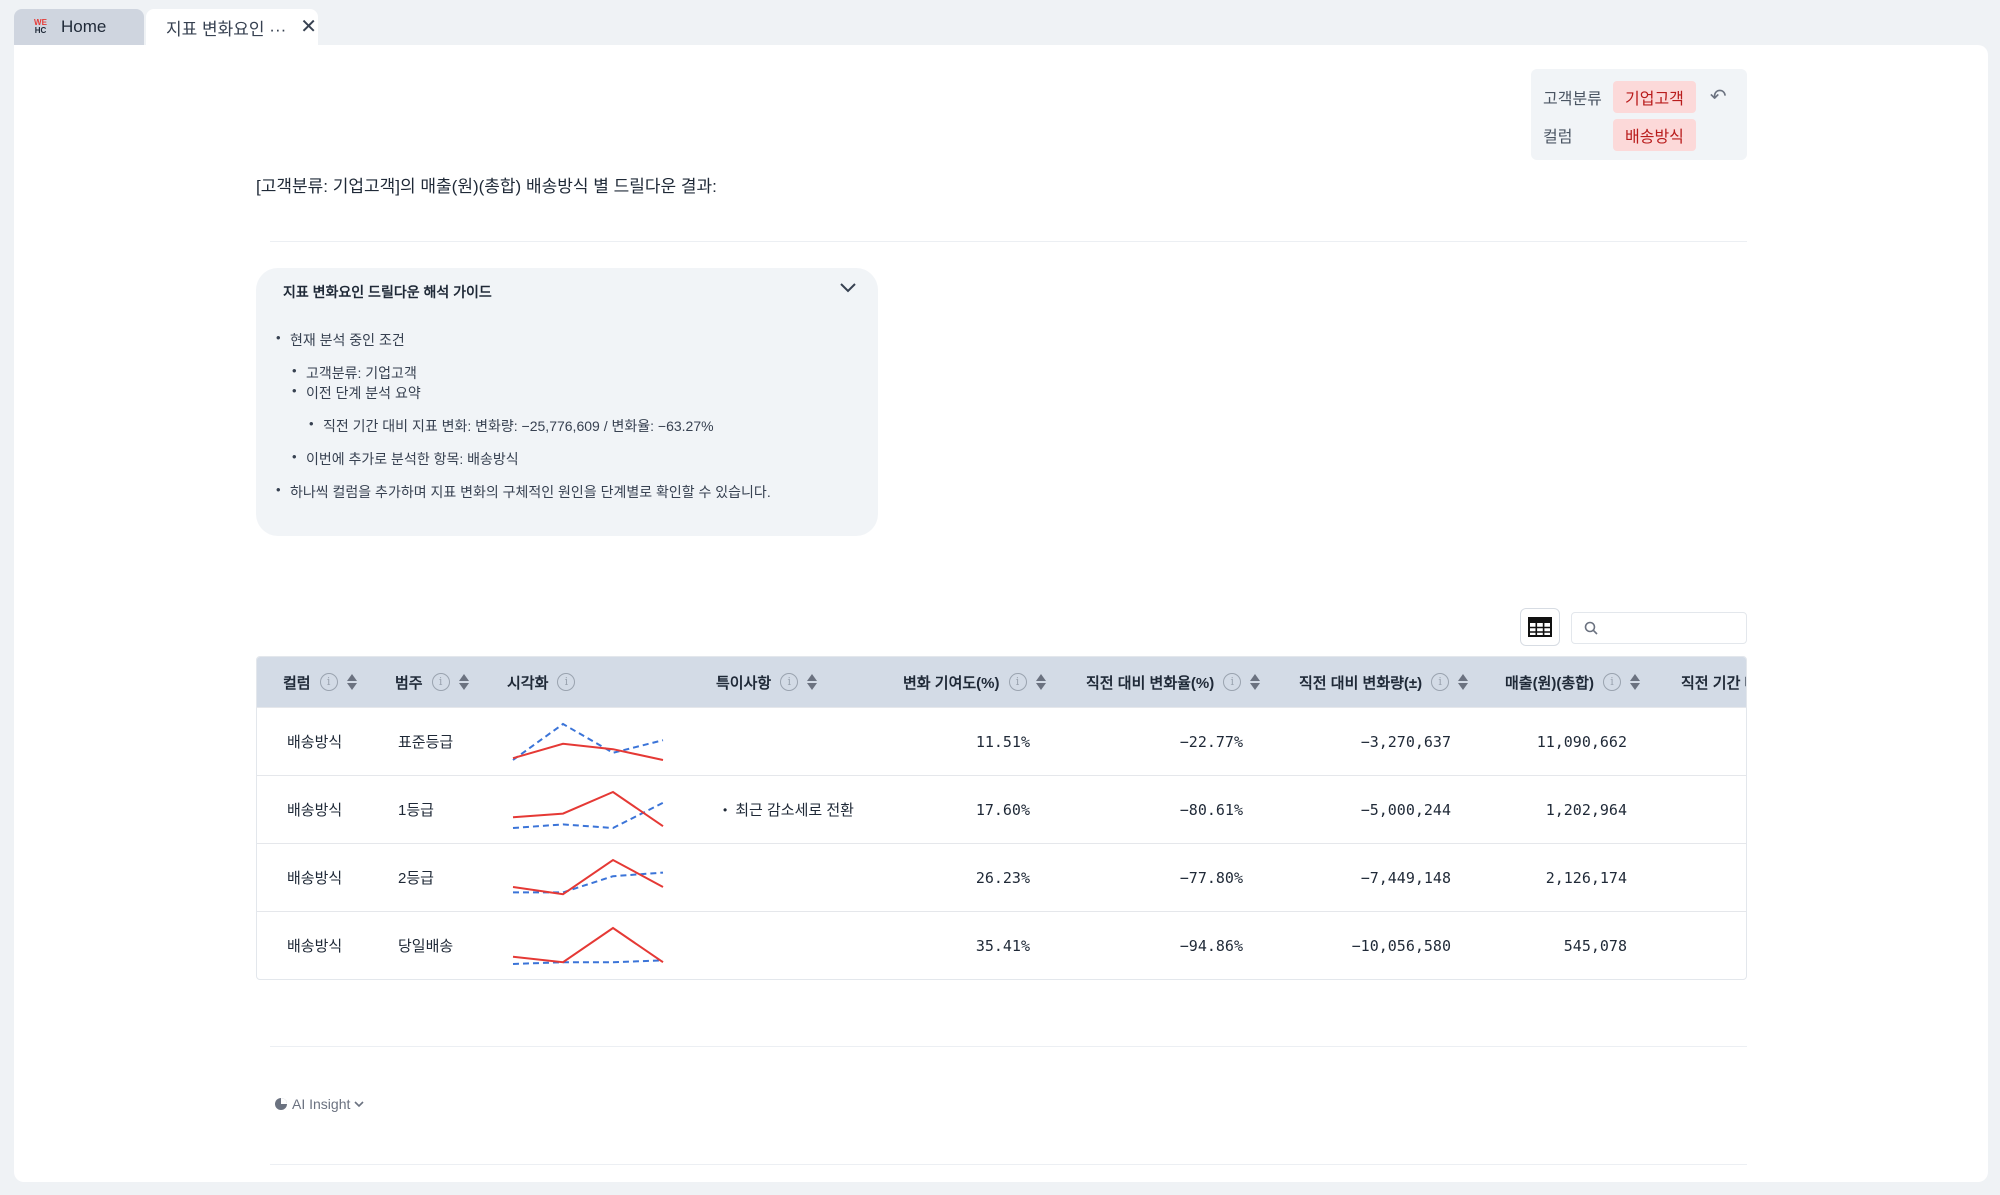 Image resolution: width=2000 pixels, height=1195 pixels. I want to click on undo-icon: ↶, so click(1718, 96).